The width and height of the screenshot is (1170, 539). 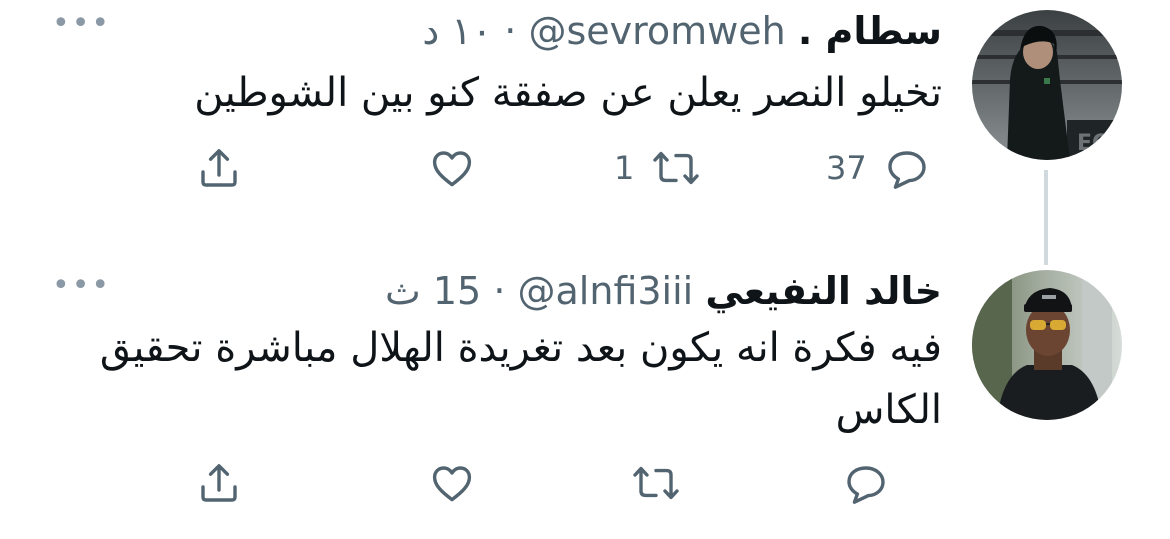 I want to click on reply-button, so click(x=858, y=483).